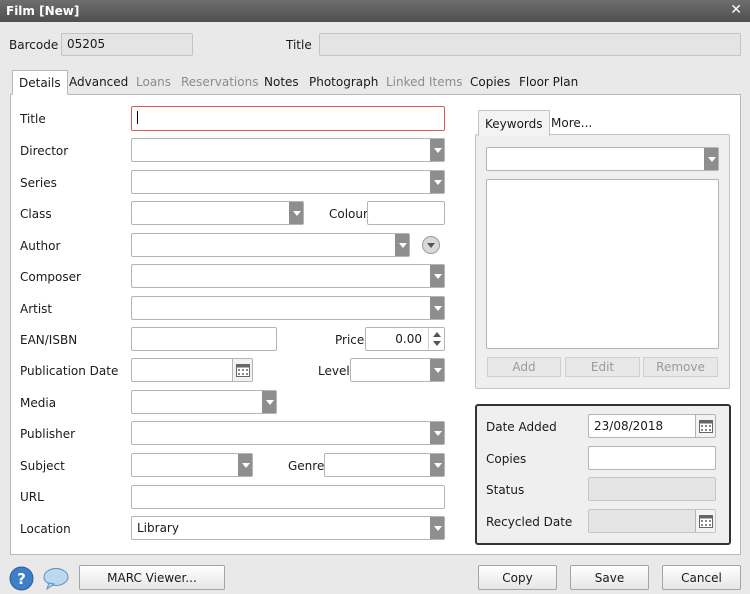 This screenshot has height=594, width=750. Describe the element at coordinates (514, 123) in the screenshot. I see `tab-keywords: Keywords` at that location.